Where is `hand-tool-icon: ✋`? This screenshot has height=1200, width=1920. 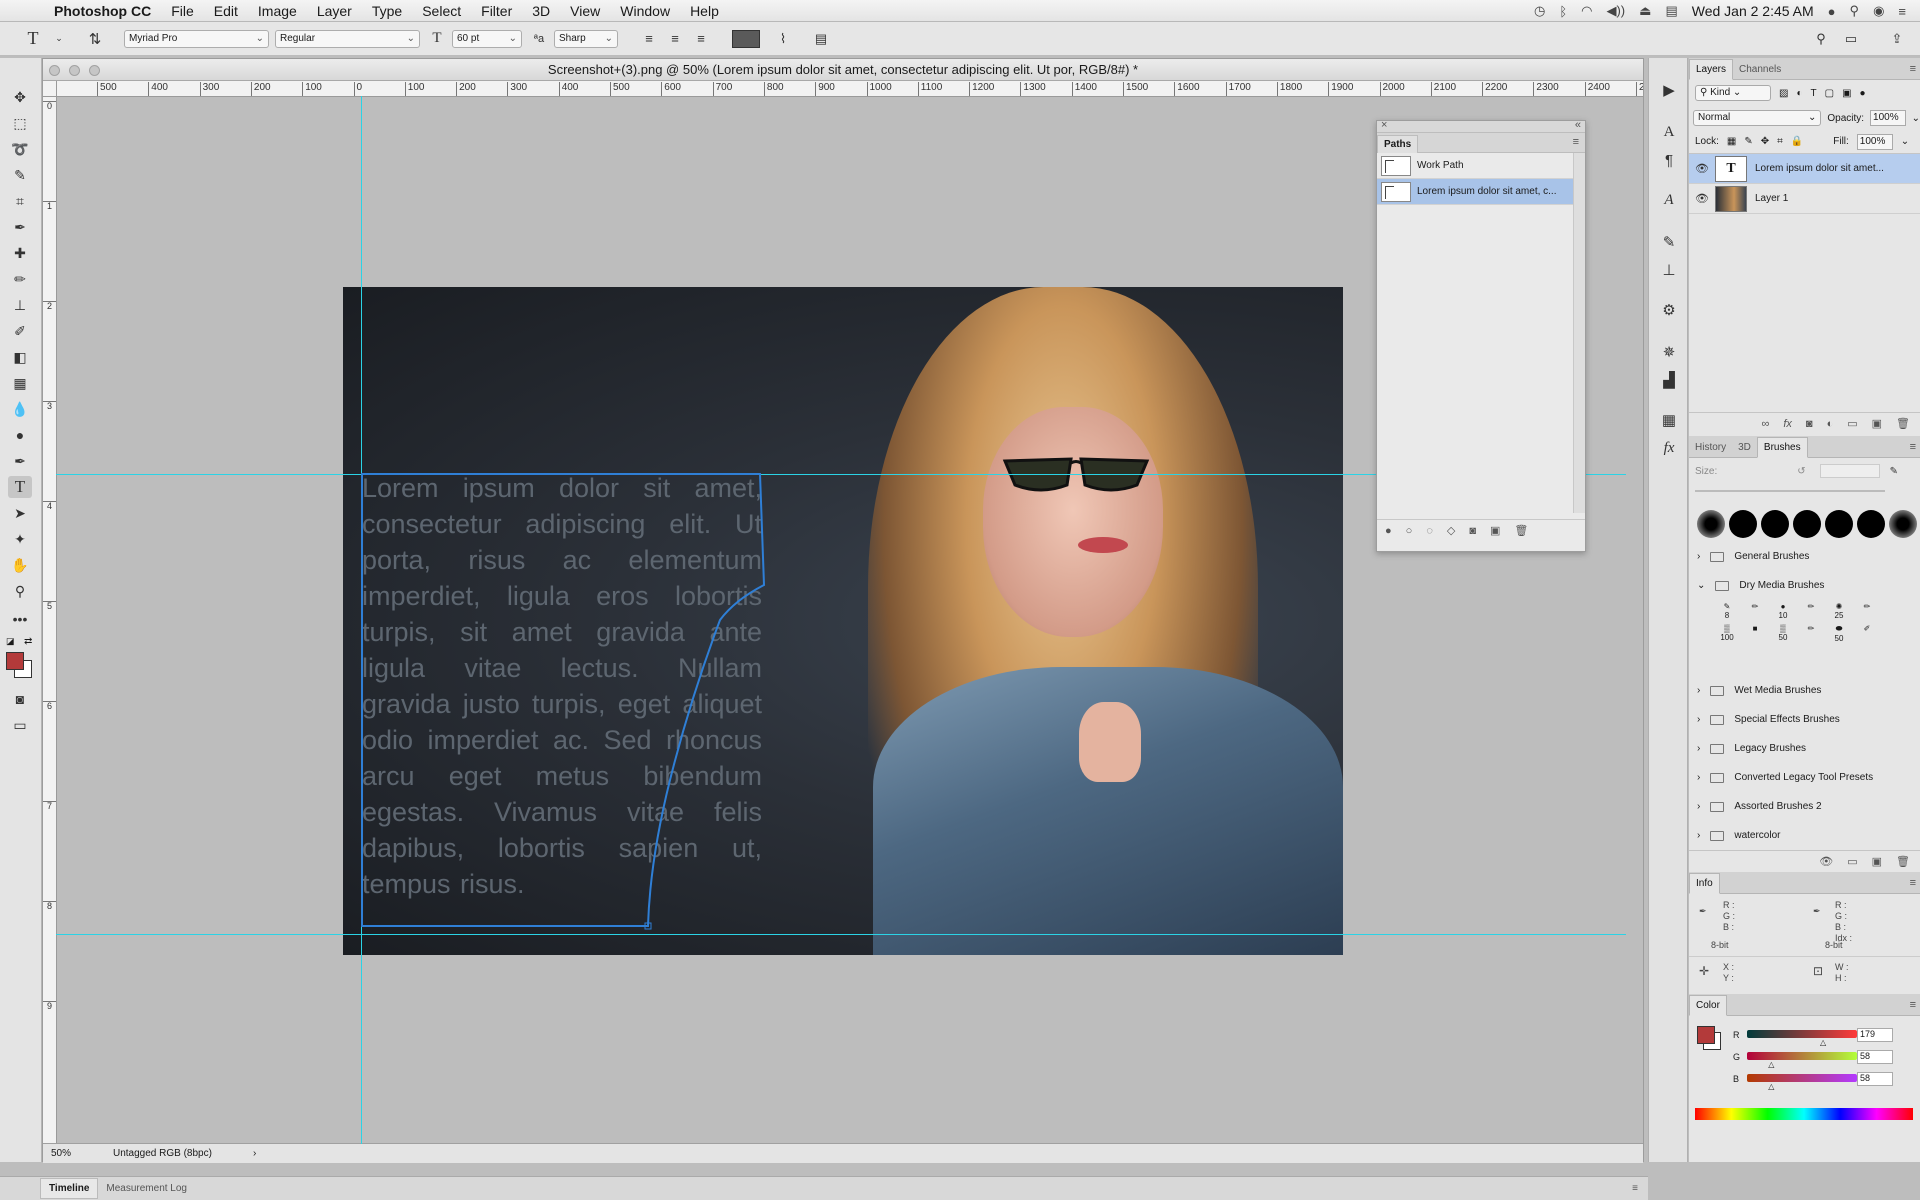 hand-tool-icon: ✋ is located at coordinates (20, 565).